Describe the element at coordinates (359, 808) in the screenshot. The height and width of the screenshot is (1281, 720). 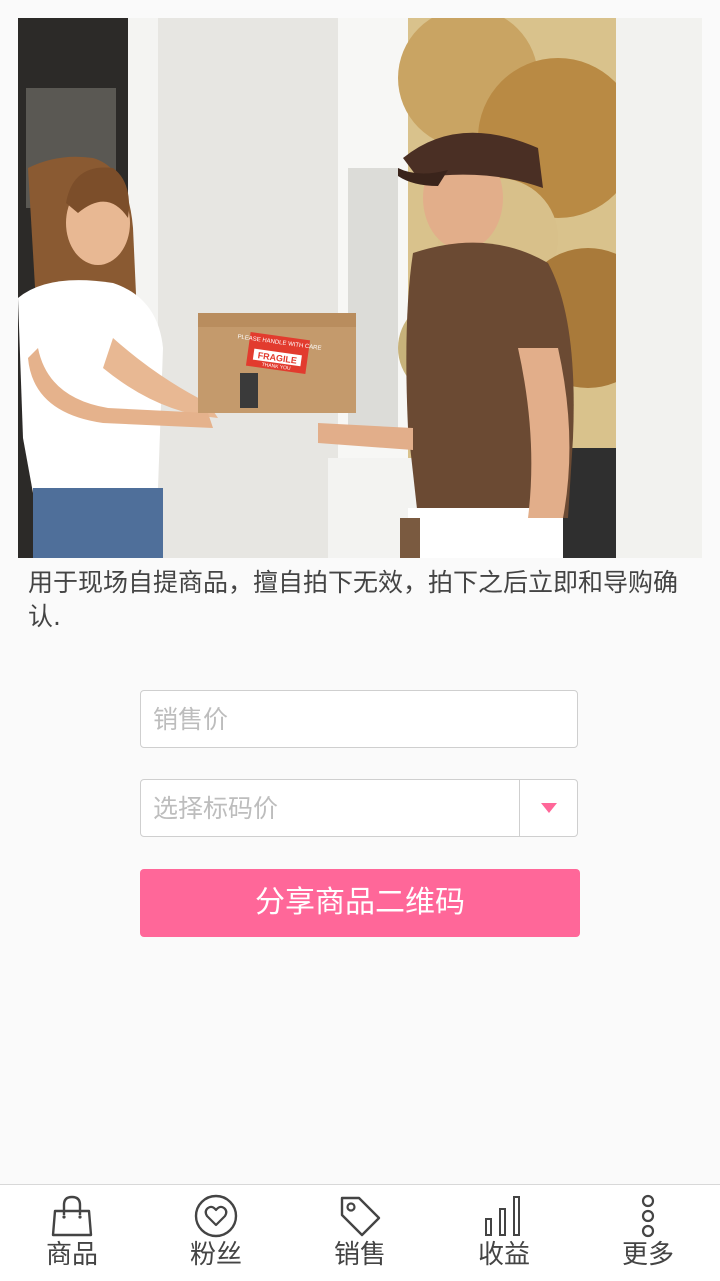
I see `tag-price-select: 选择标码价` at that location.